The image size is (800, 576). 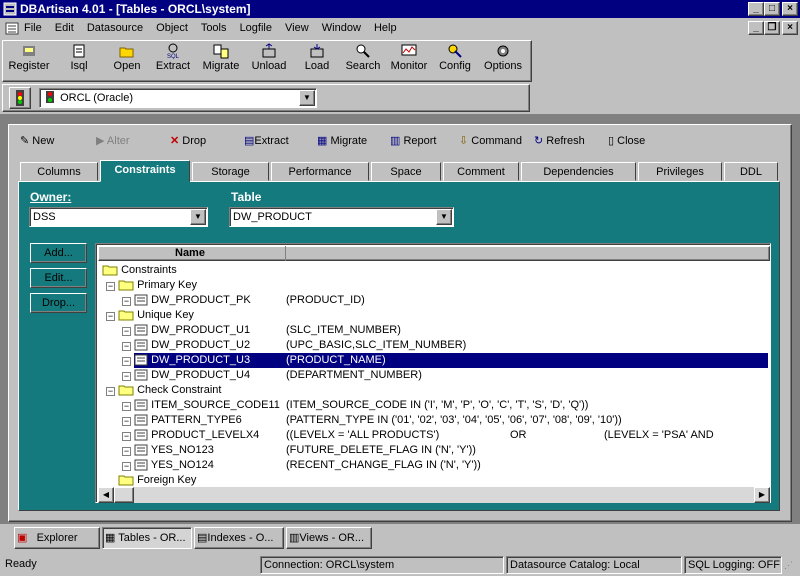 I want to click on refresh-button: ↻ Refresh, so click(x=559, y=141).